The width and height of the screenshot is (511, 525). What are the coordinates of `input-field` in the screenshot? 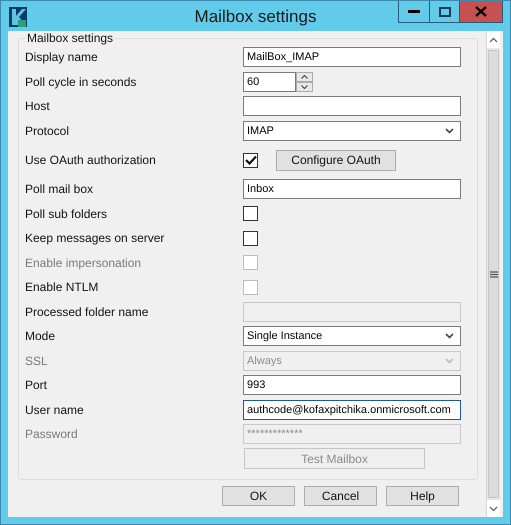 It's located at (352, 106).